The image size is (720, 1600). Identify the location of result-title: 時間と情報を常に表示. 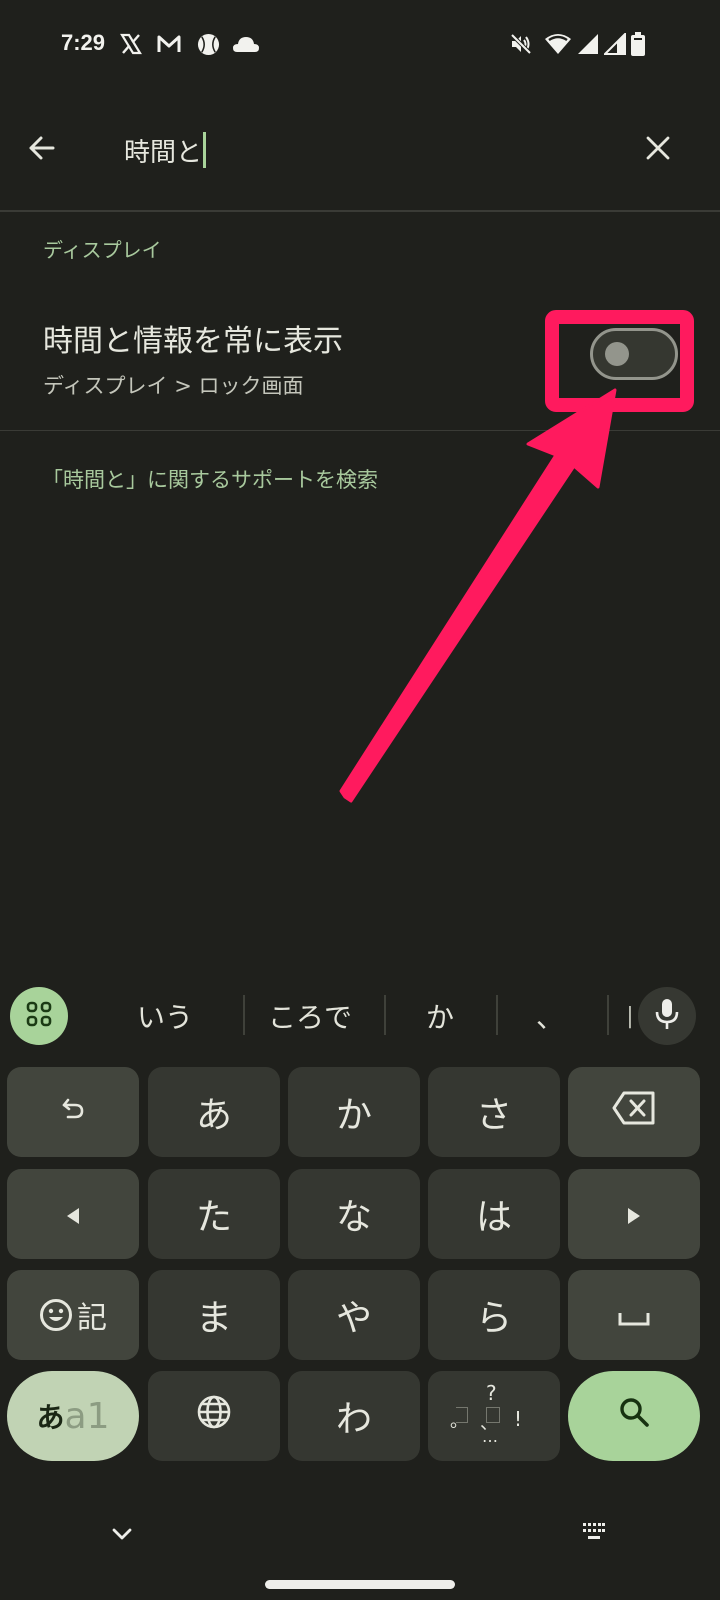
(193, 341).